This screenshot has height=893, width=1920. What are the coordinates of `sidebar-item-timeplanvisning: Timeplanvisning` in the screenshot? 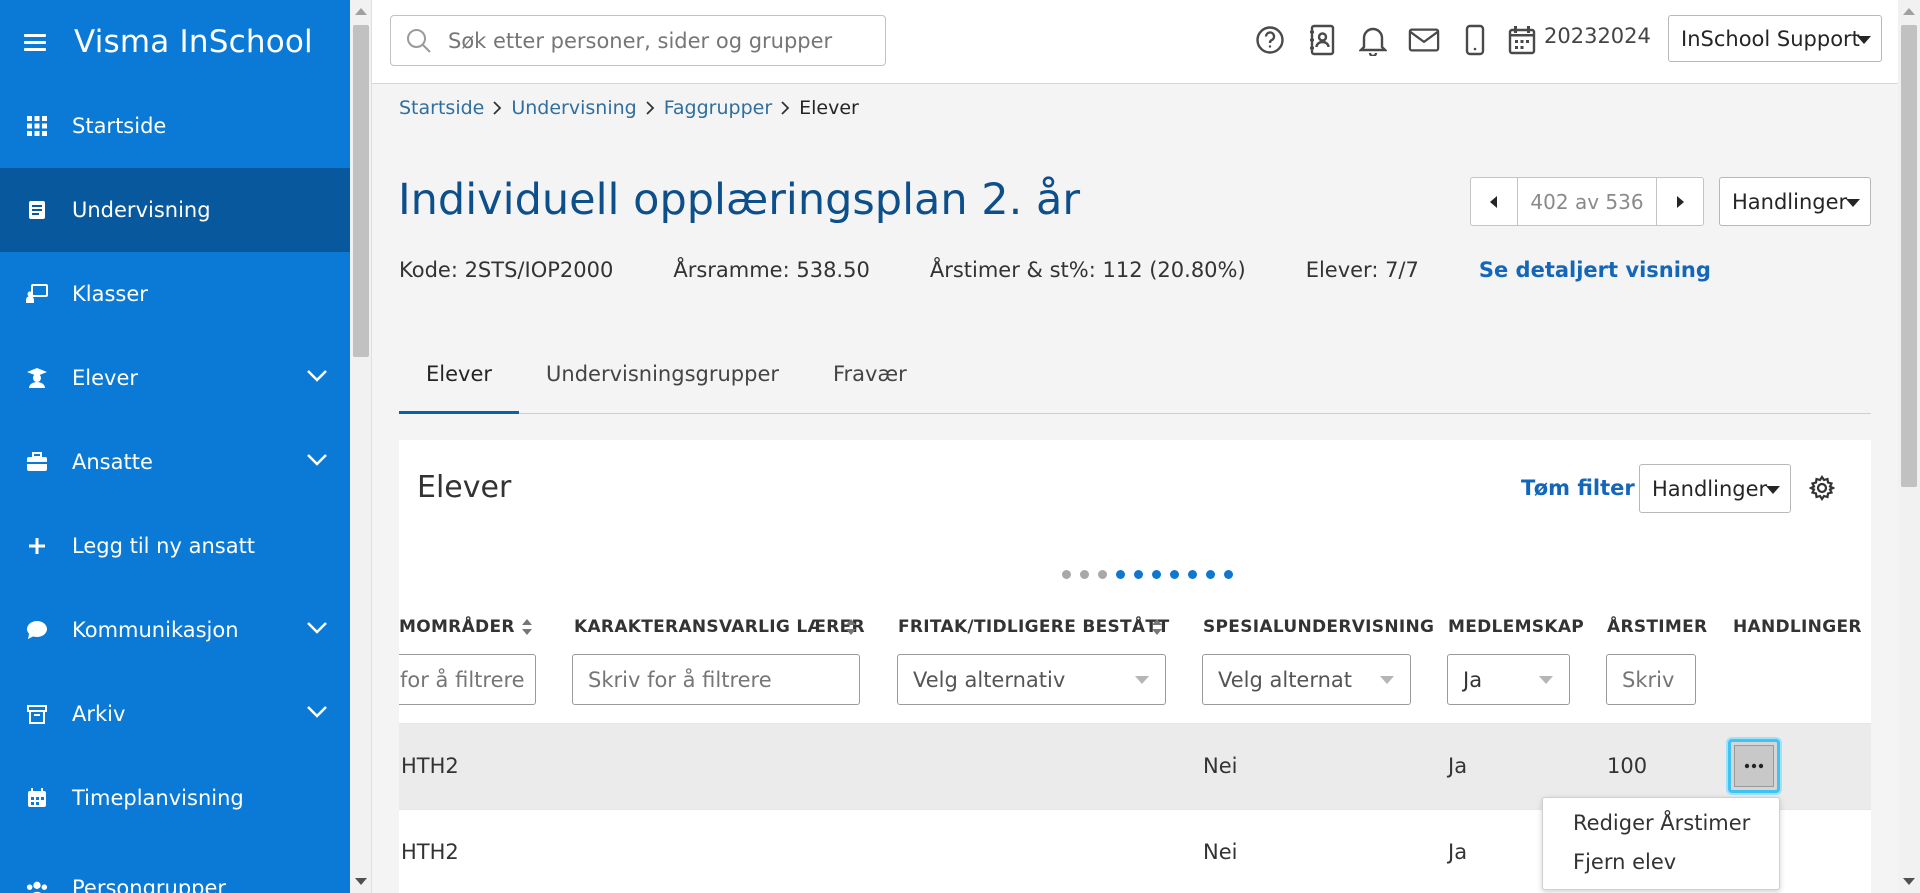 It's located at (175, 798).